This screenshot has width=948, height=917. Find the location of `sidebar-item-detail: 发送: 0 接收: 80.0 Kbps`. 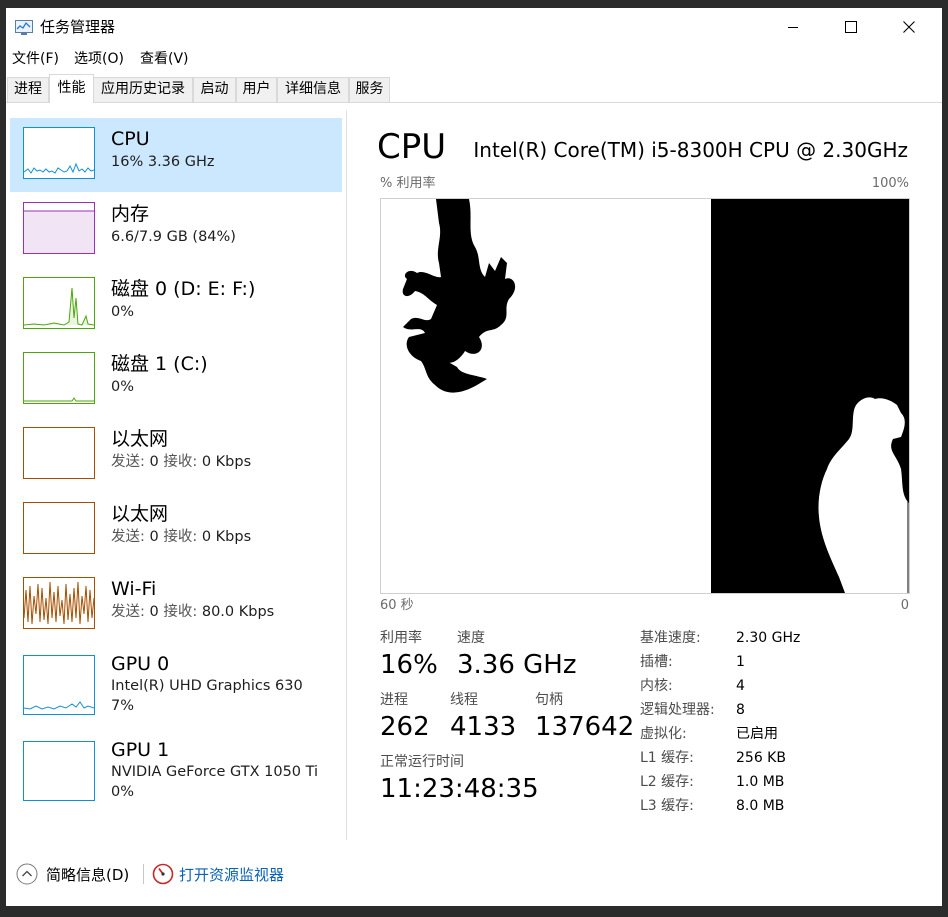

sidebar-item-detail: 发送: 0 接收: 80.0 Kbps is located at coordinates (192, 612).